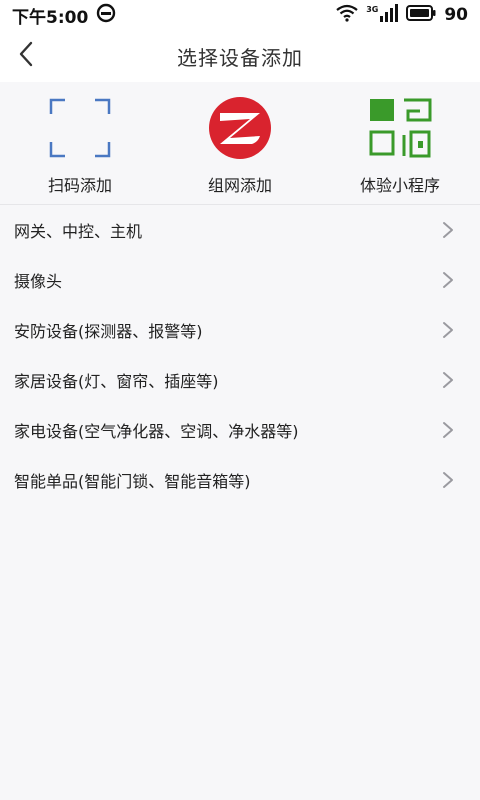 Image resolution: width=480 pixels, height=800 pixels. I want to click on chevron-left-icon, so click(26, 56).